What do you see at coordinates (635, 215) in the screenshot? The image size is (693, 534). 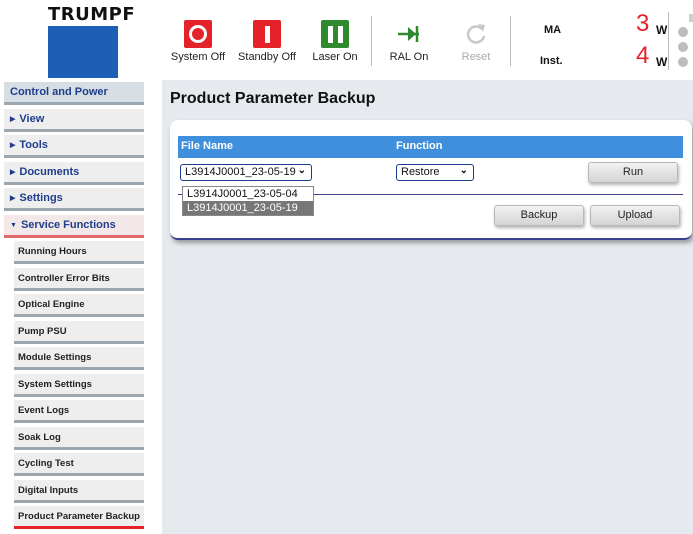 I see `upload-button: Upload` at bounding box center [635, 215].